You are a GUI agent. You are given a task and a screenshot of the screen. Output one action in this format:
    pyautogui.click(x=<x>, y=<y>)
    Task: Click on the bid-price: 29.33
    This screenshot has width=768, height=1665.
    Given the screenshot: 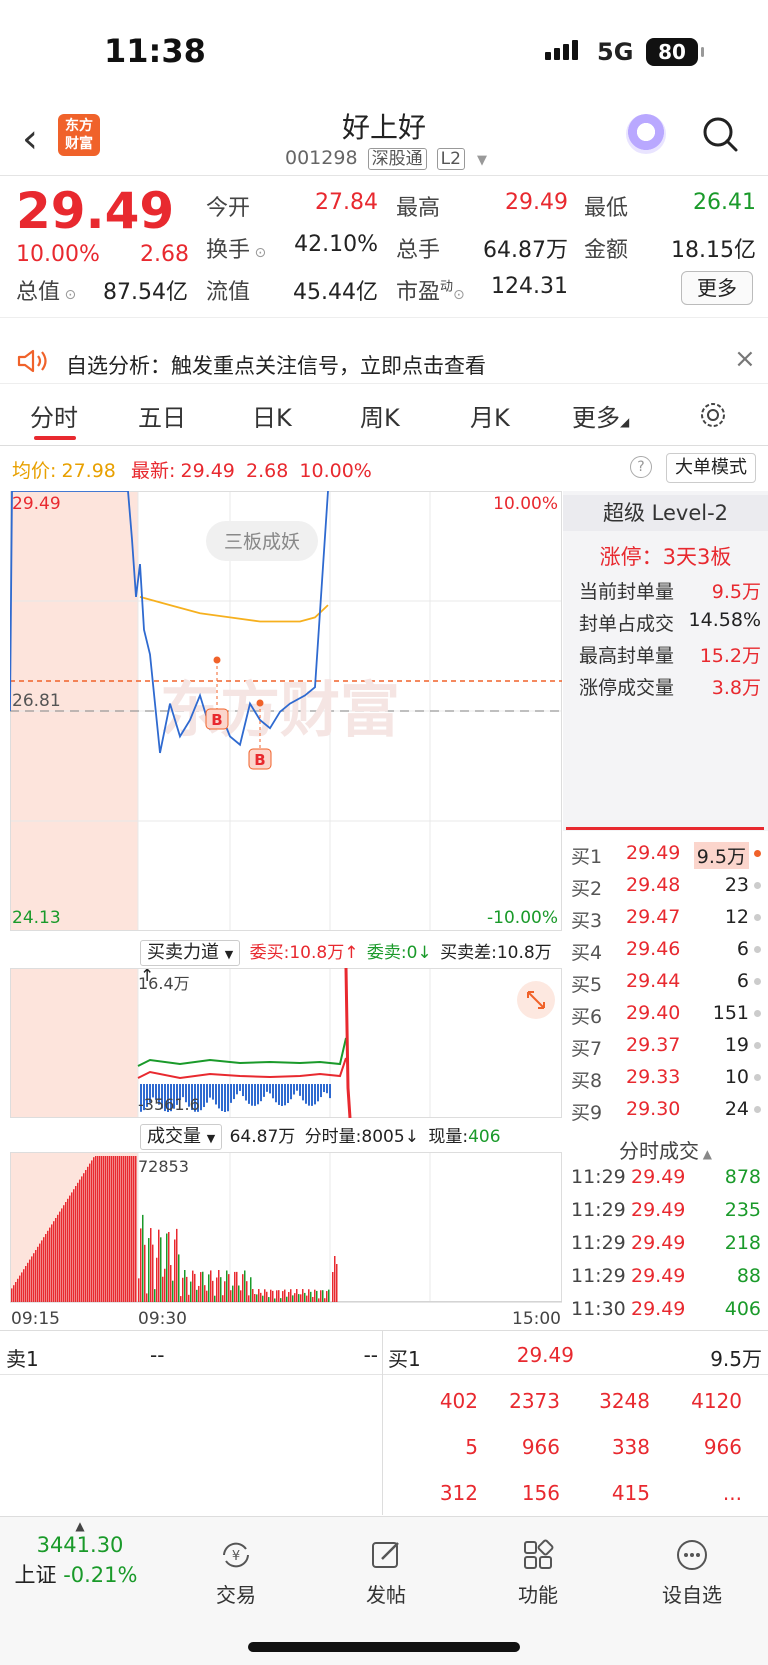 What is the action you would take?
    pyautogui.click(x=653, y=1077)
    